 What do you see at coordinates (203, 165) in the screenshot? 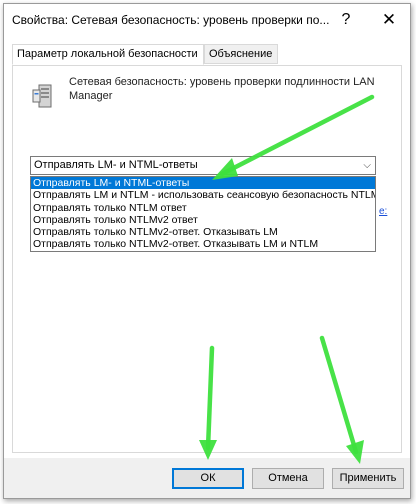
I see `auth-level-select: Отправлять LM- и NTML-ответы ⌵` at bounding box center [203, 165].